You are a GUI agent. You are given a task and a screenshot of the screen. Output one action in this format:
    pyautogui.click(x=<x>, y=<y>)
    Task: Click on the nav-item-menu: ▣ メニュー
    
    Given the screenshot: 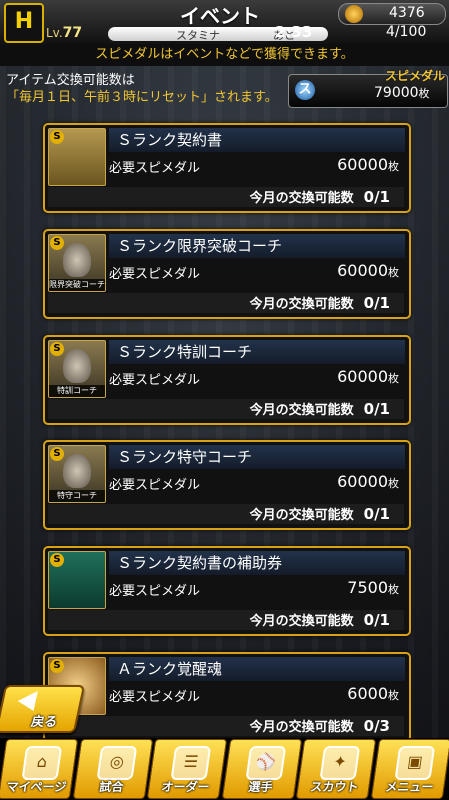 What is the action you would take?
    pyautogui.click(x=409, y=769)
    